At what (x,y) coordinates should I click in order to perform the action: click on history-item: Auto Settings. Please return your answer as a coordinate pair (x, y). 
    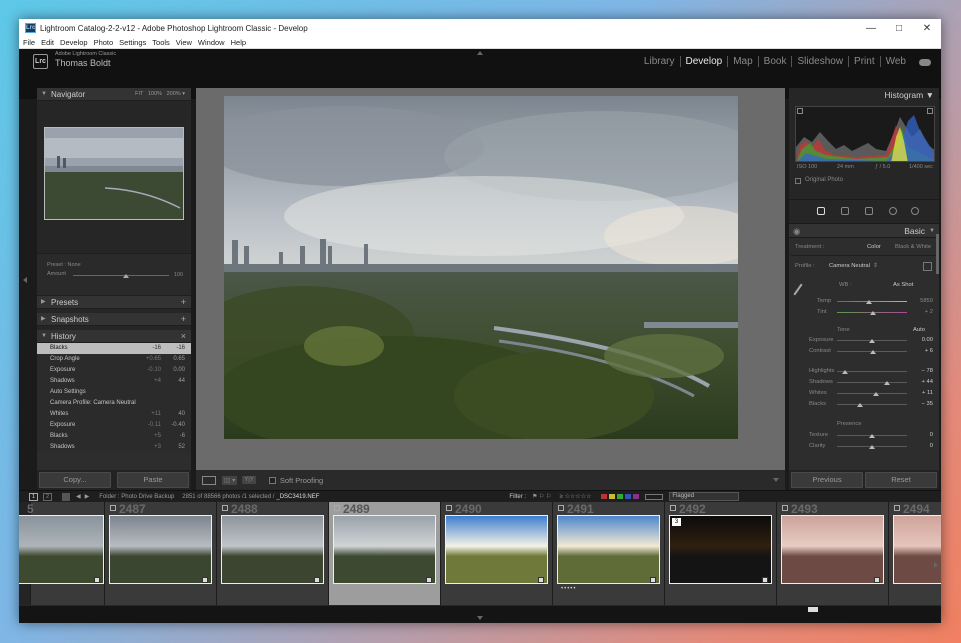
    Looking at the image, I should click on (114, 392).